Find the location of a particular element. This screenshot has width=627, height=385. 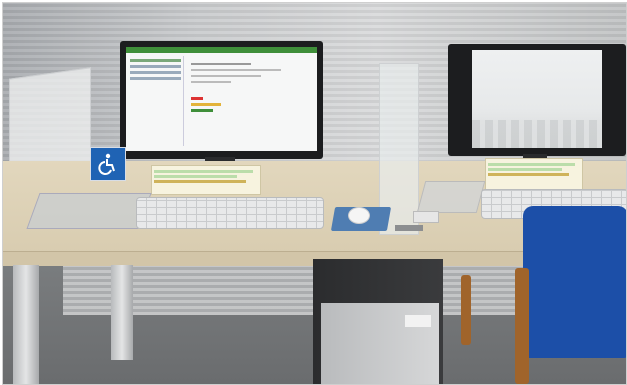

office-chair is located at coordinates (574, 282).